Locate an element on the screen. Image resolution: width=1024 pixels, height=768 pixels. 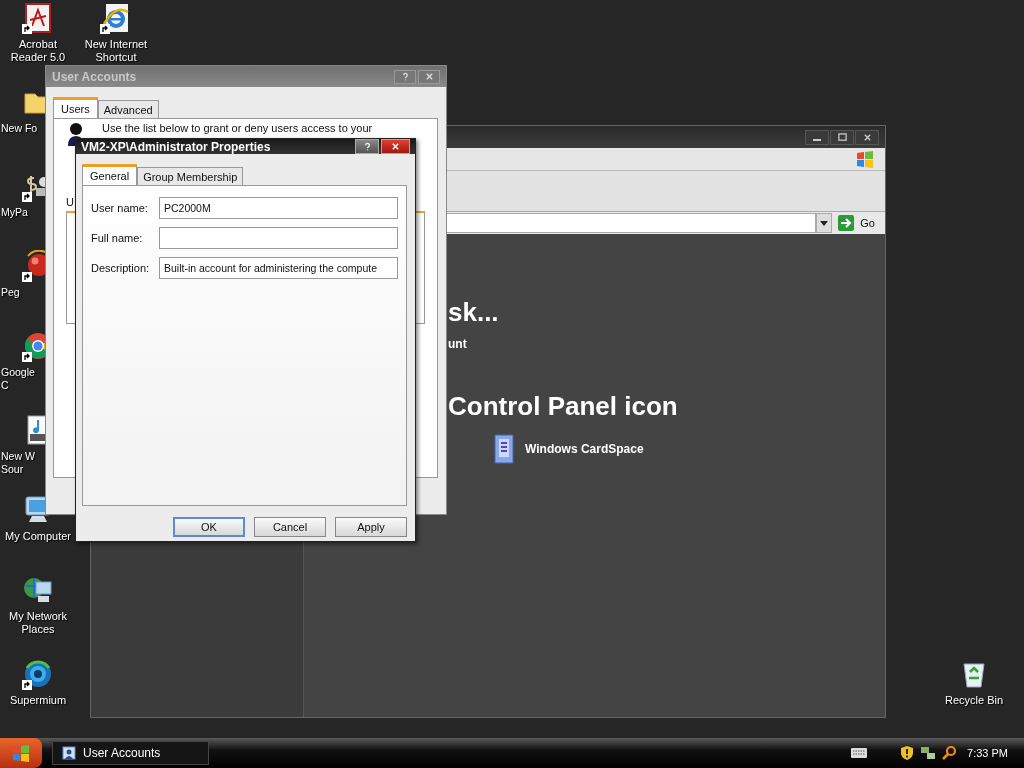
desktop-icon-label: My Computer is located at coordinates (38, 536).